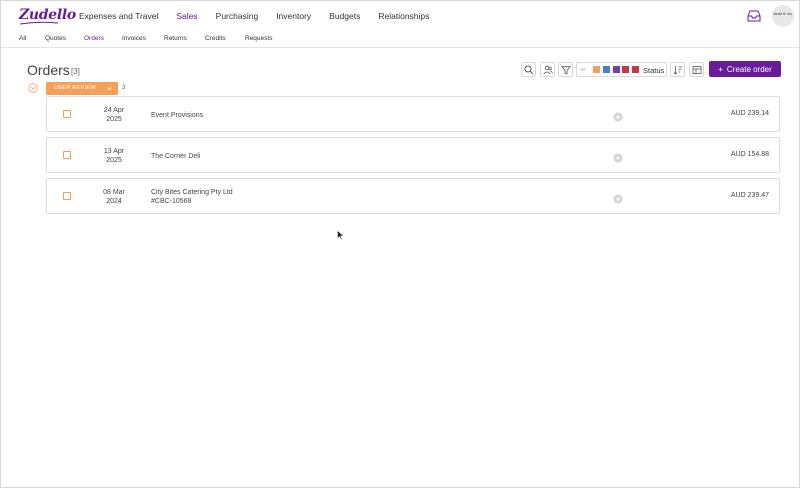 Image resolution: width=800 pixels, height=488 pixels. I want to click on order-customer: Event Provisions, so click(177, 115).